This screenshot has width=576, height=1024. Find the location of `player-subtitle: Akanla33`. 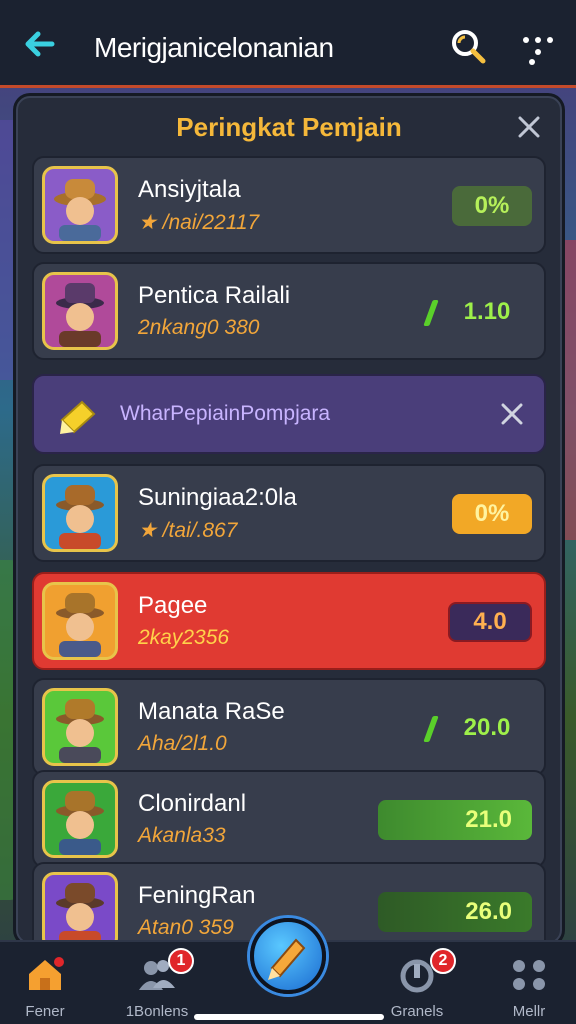

player-subtitle: Akanla33 is located at coordinates (182, 835).